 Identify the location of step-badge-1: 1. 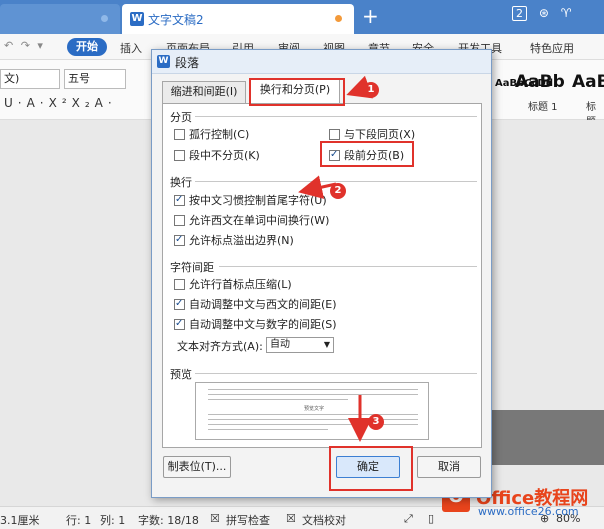
(371, 90).